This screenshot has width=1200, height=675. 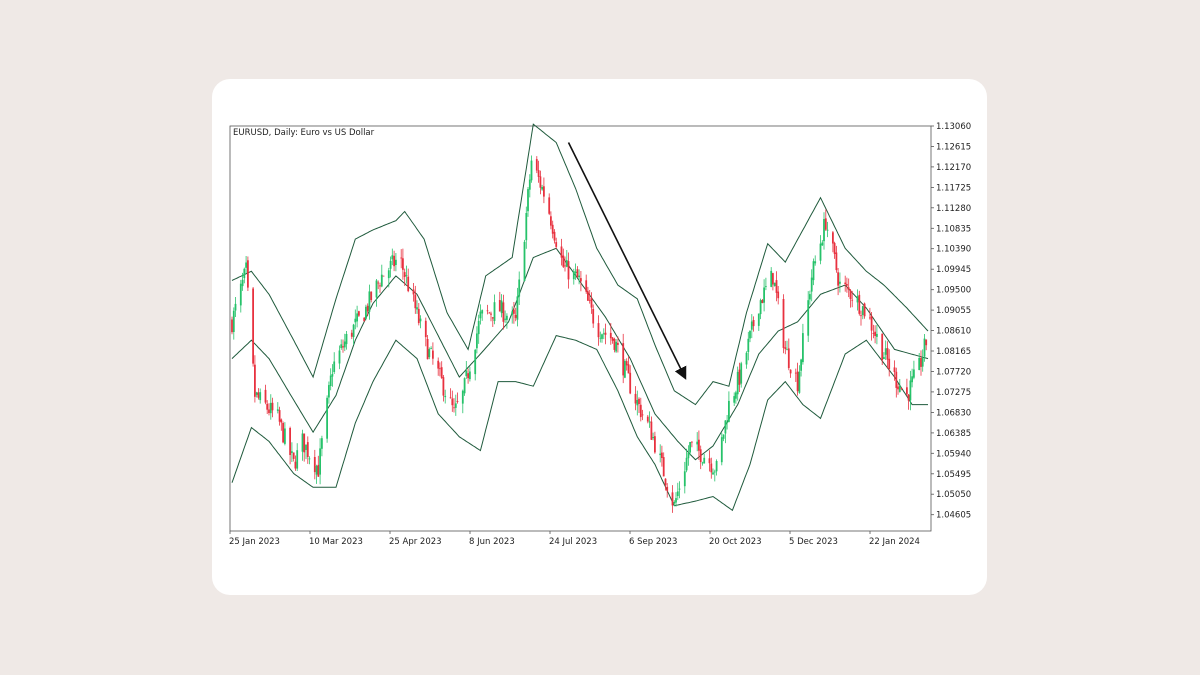 I want to click on x-tick-label: 20 Oct 2023, so click(x=735, y=542).